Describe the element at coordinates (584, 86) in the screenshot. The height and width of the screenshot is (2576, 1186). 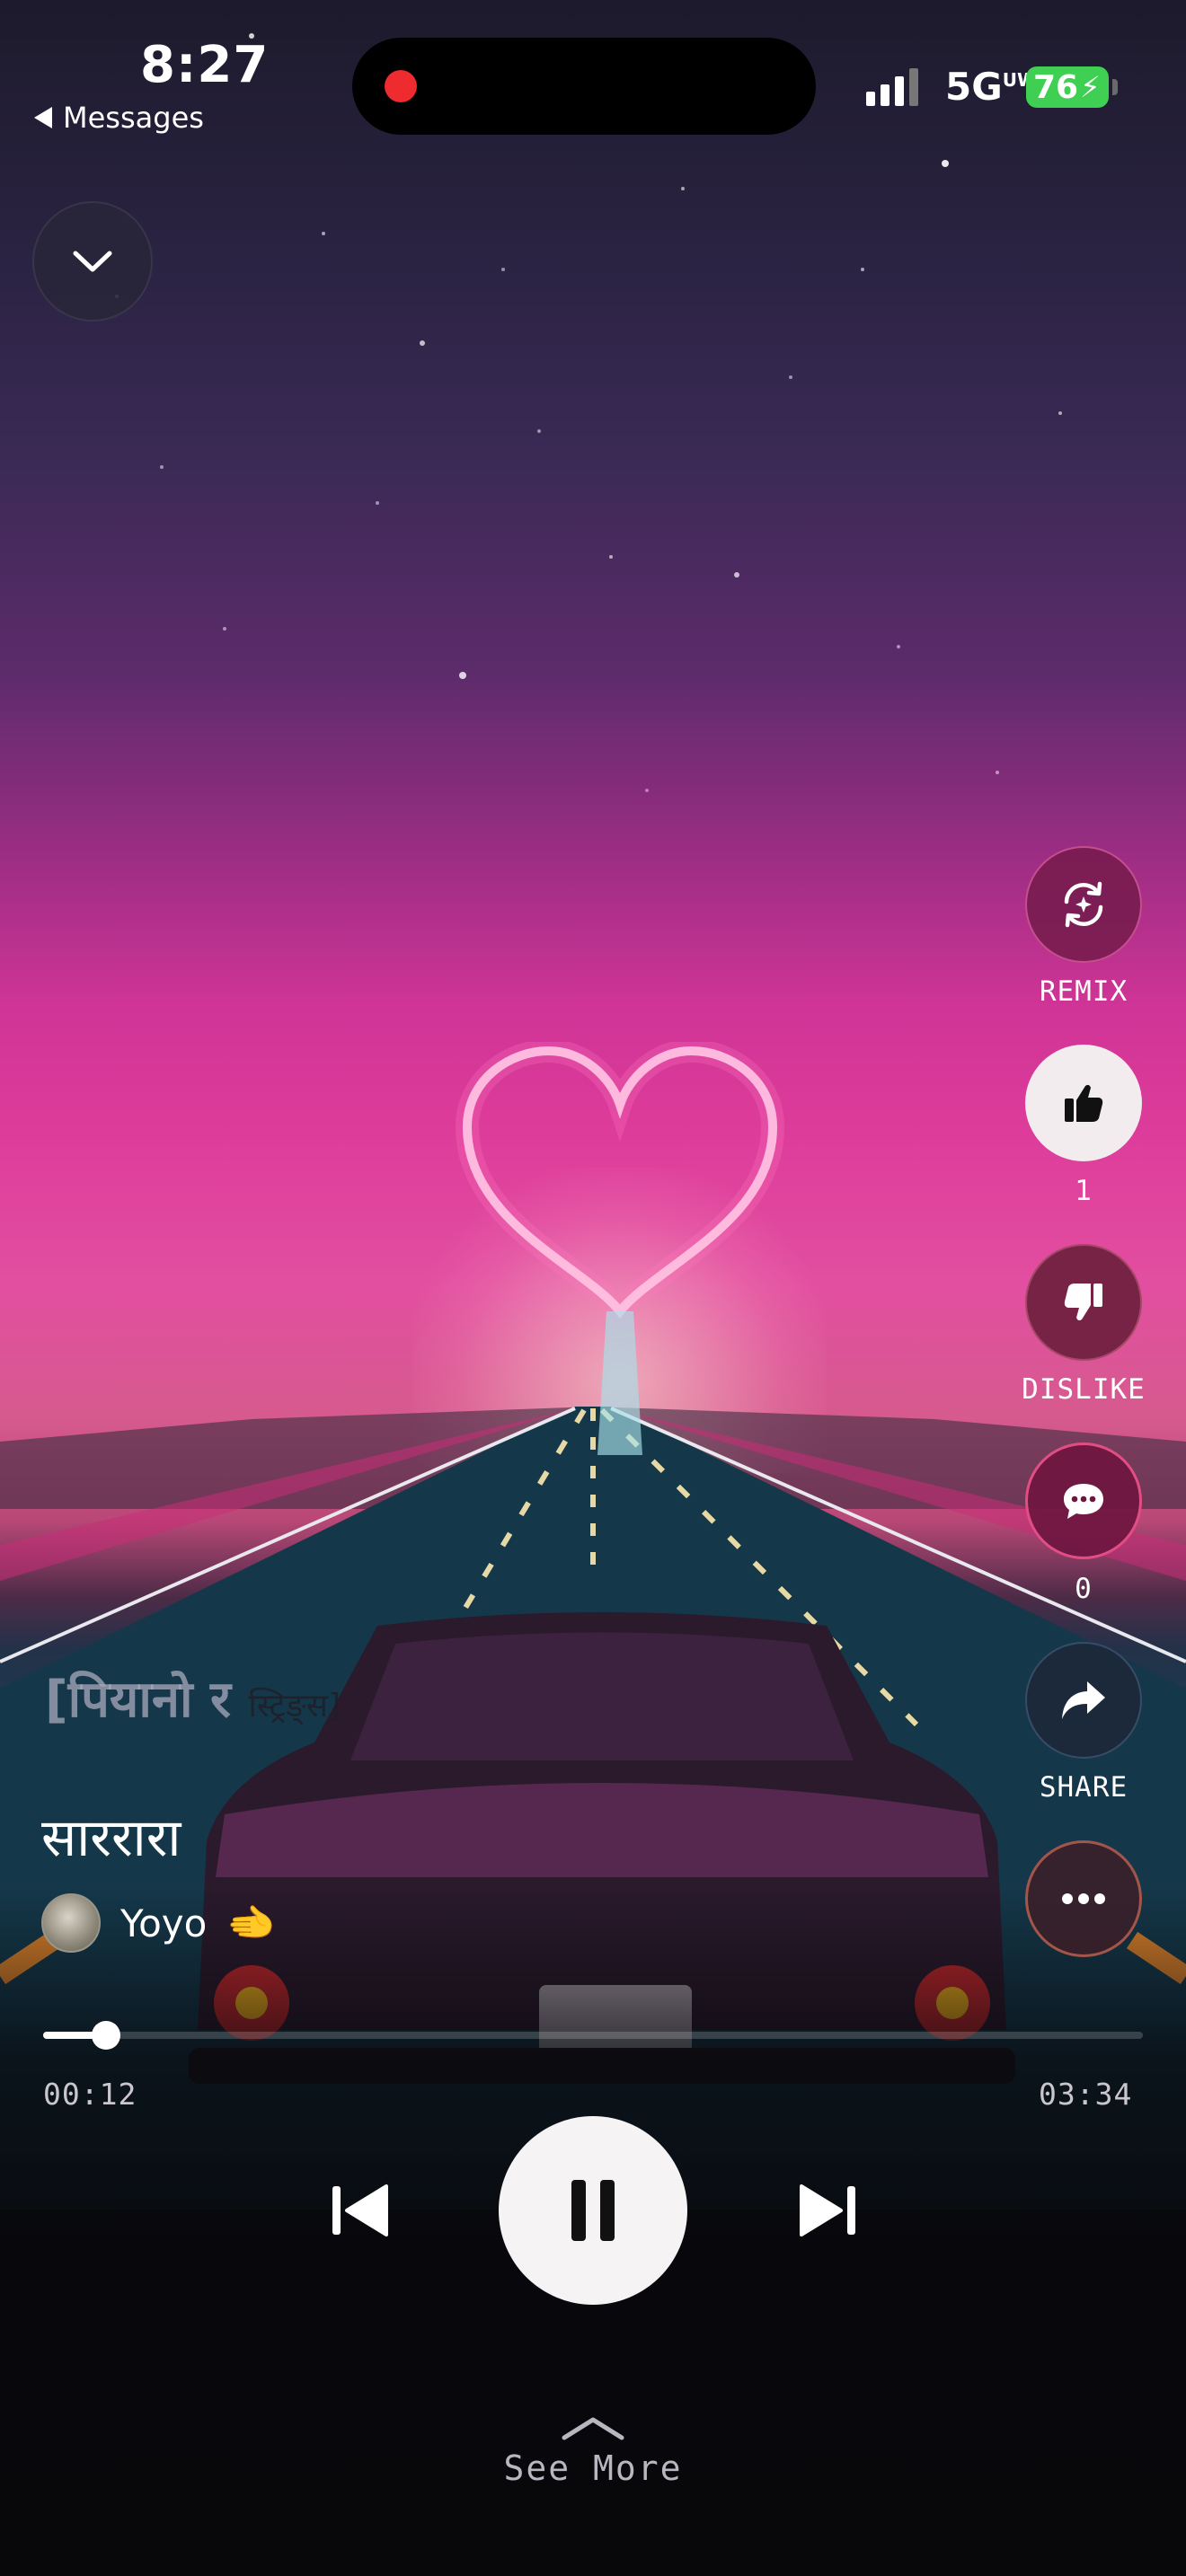
I see `dynamic-island` at that location.